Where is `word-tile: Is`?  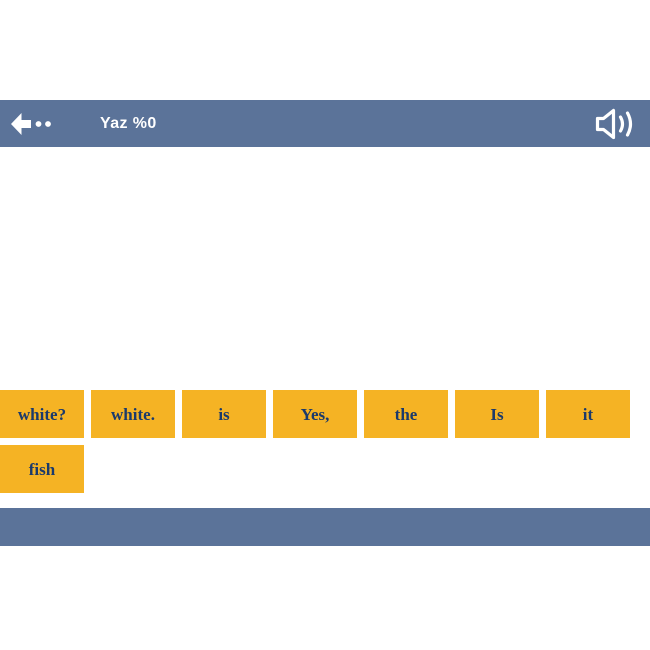 word-tile: Is is located at coordinates (497, 414).